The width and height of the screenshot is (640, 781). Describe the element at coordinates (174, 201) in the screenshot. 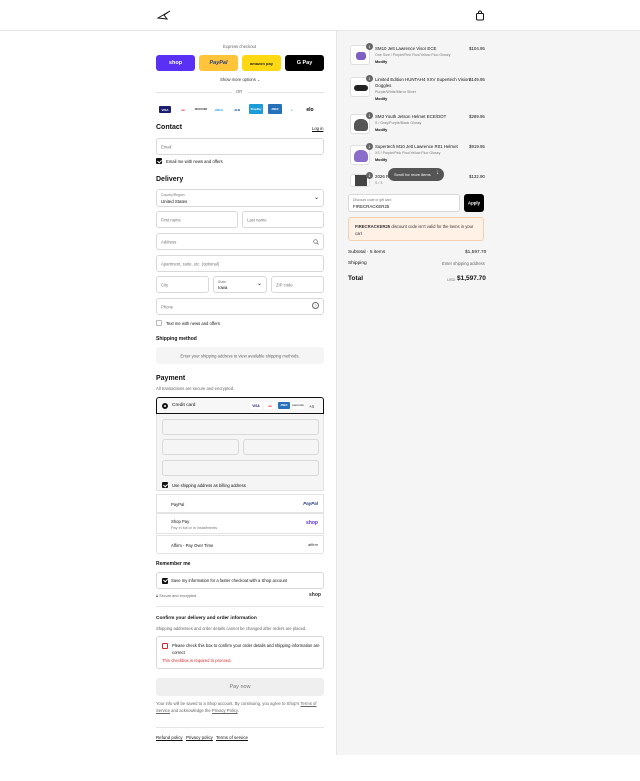

I see `country-value: United States` at that location.